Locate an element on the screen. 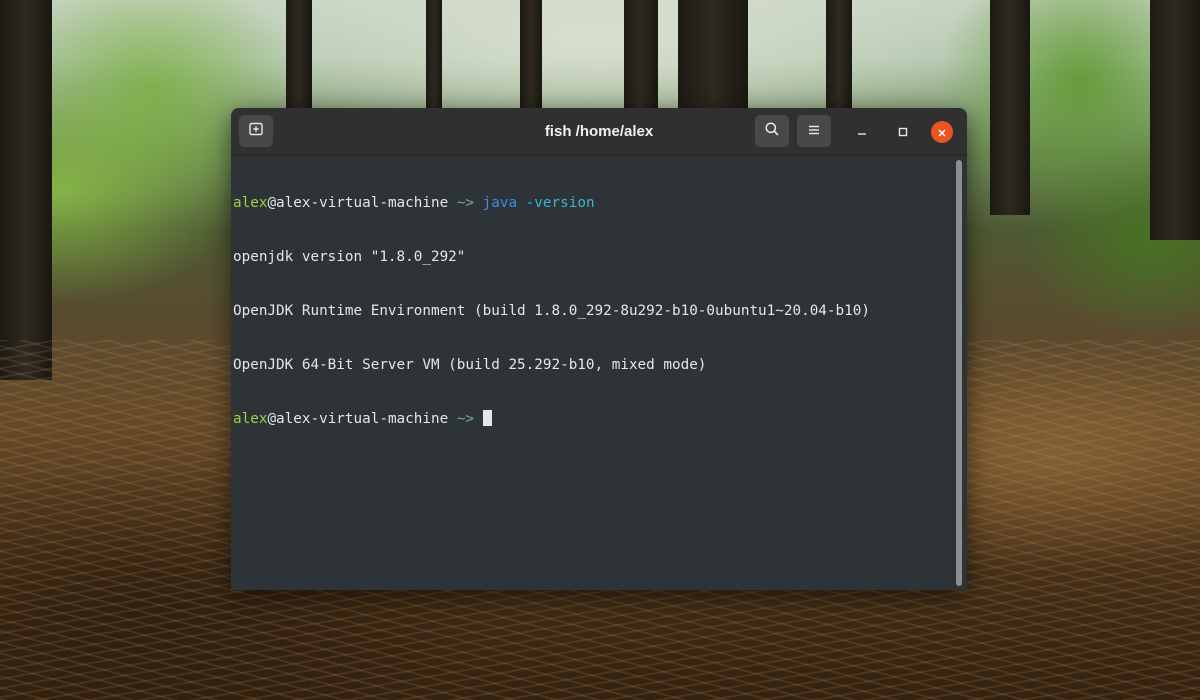  menu-button is located at coordinates (814, 131).